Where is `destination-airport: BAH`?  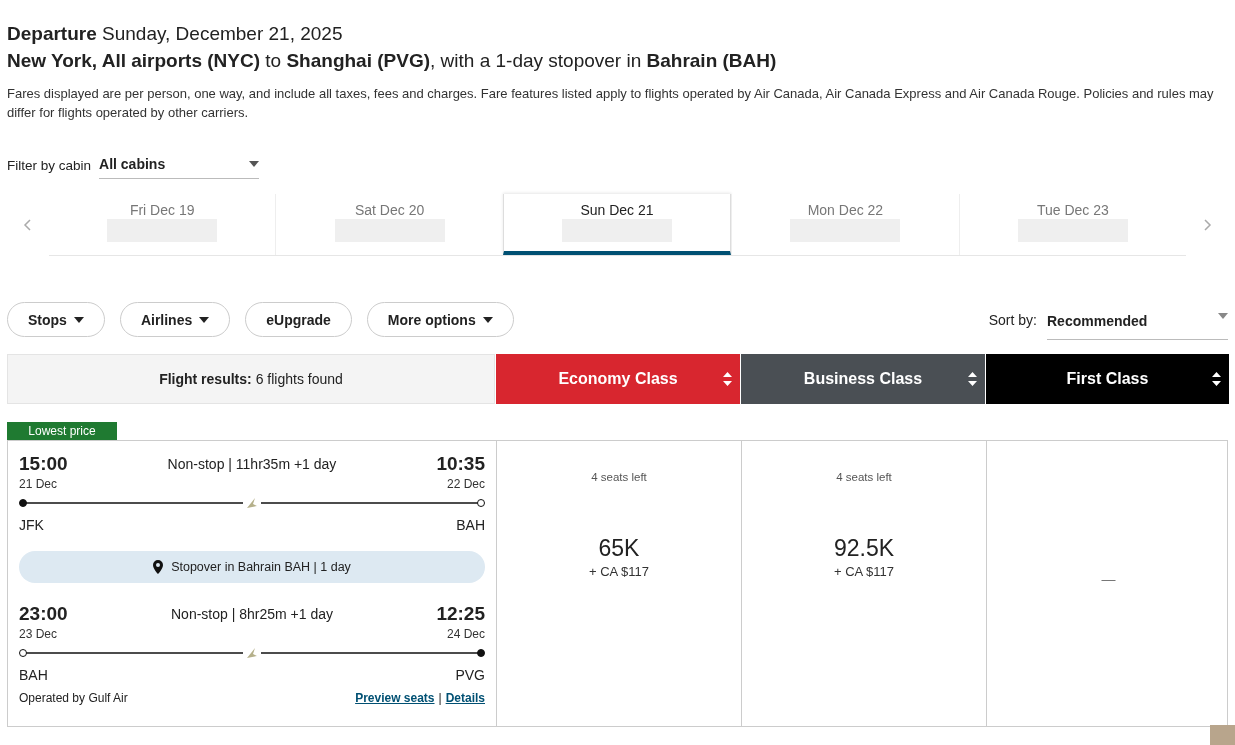 destination-airport: BAH is located at coordinates (470, 525).